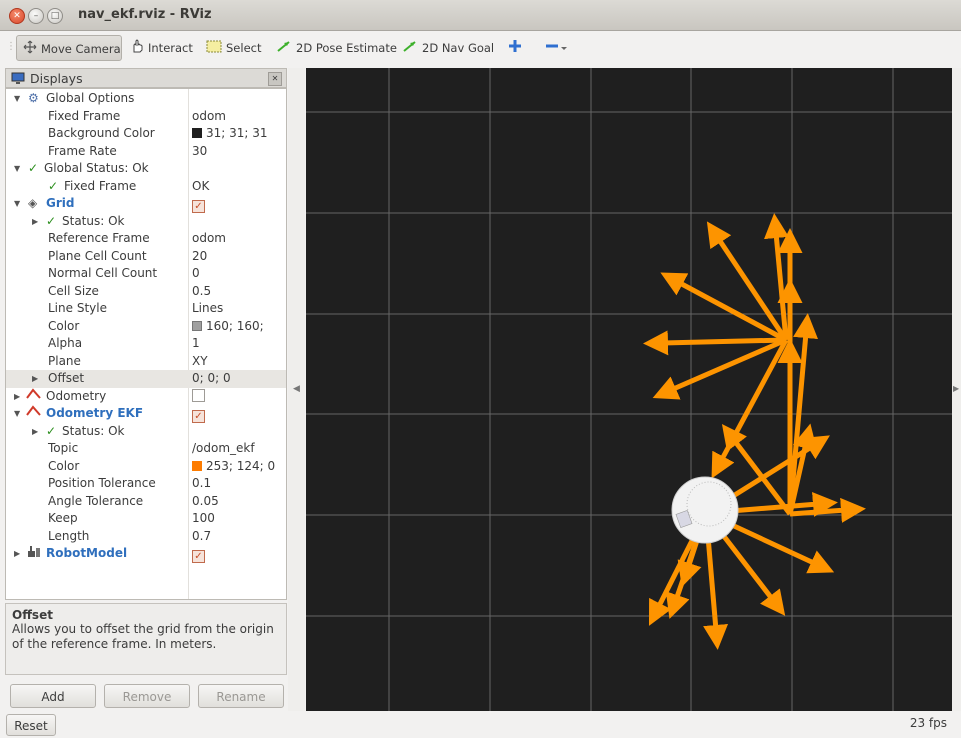 The image size is (961, 738). What do you see at coordinates (228, 327) in the screenshot?
I see `row-value: 160; 160;` at bounding box center [228, 327].